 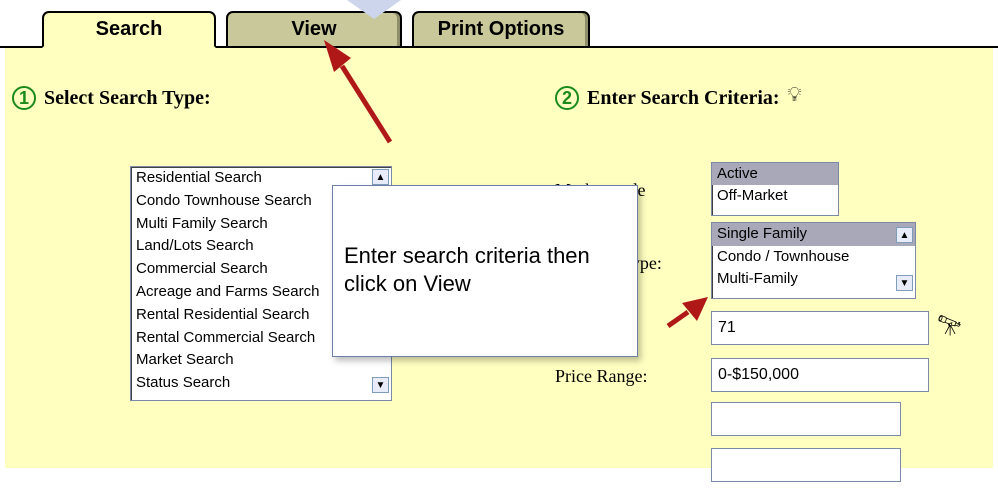 I want to click on tab-bar: Search View Print Options, so click(x=499, y=24).